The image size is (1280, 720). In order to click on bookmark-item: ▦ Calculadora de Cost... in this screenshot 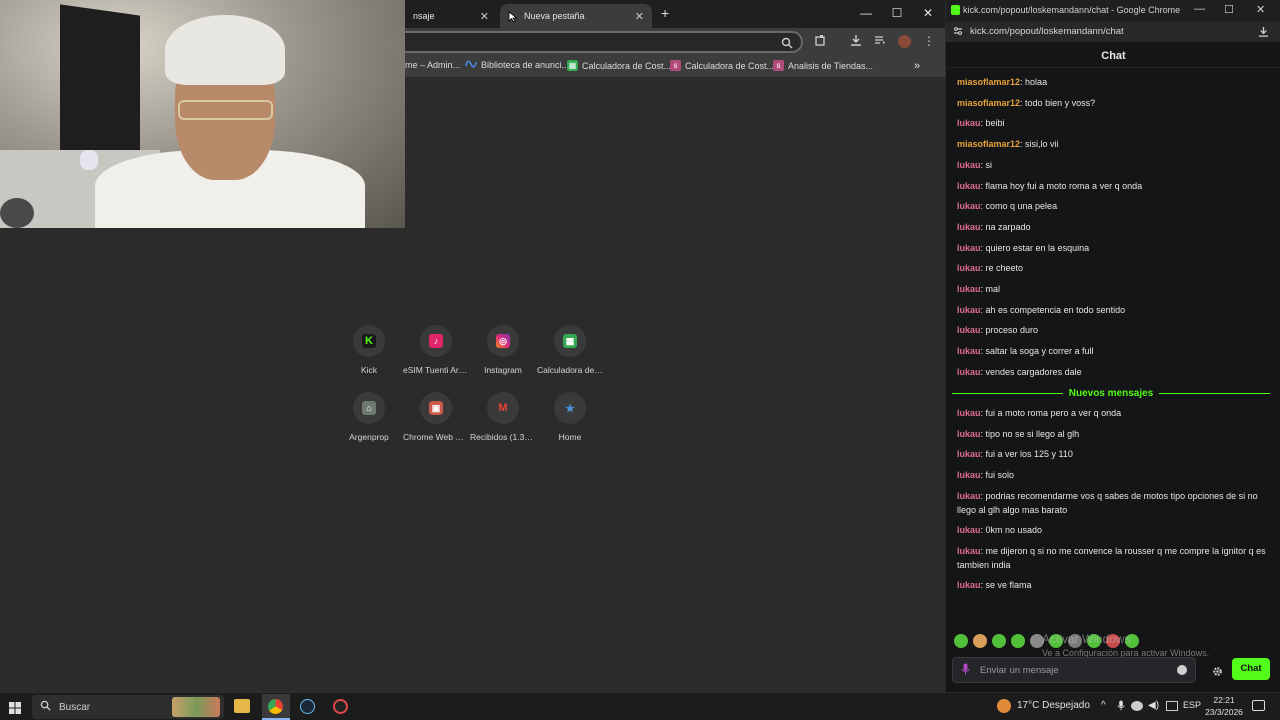, I will do `click(619, 65)`.